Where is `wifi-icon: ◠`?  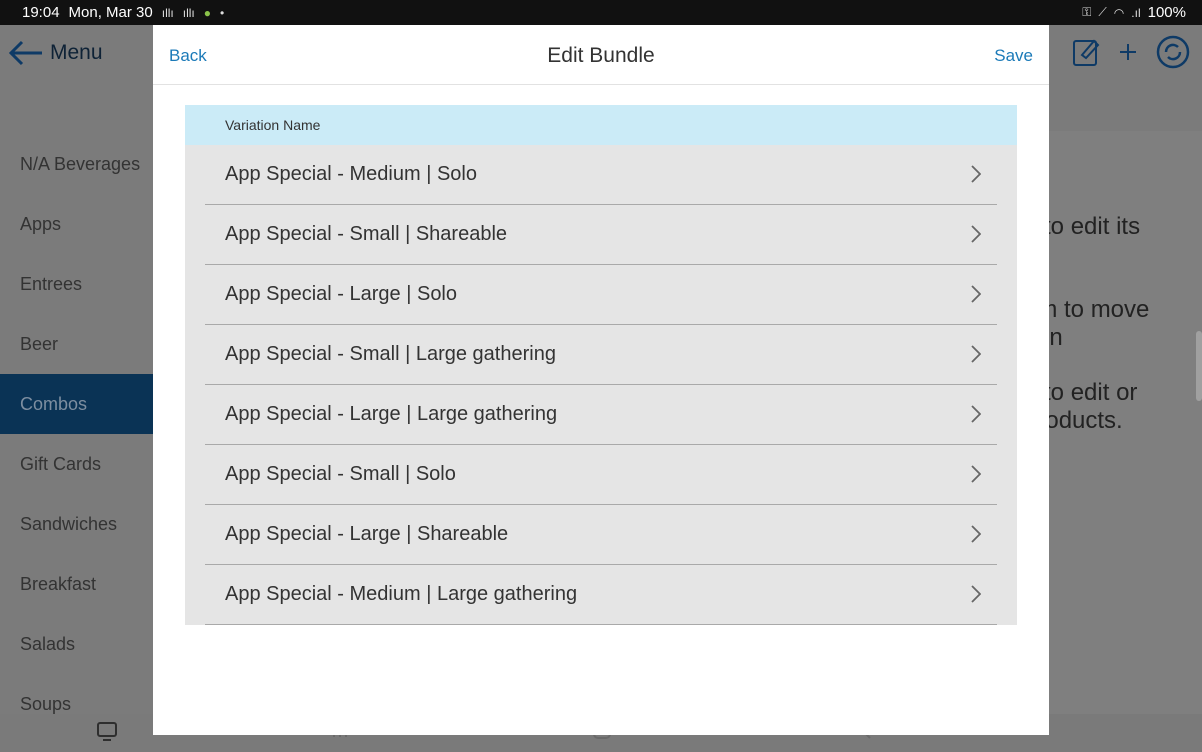
wifi-icon: ◠ is located at coordinates (1119, 12).